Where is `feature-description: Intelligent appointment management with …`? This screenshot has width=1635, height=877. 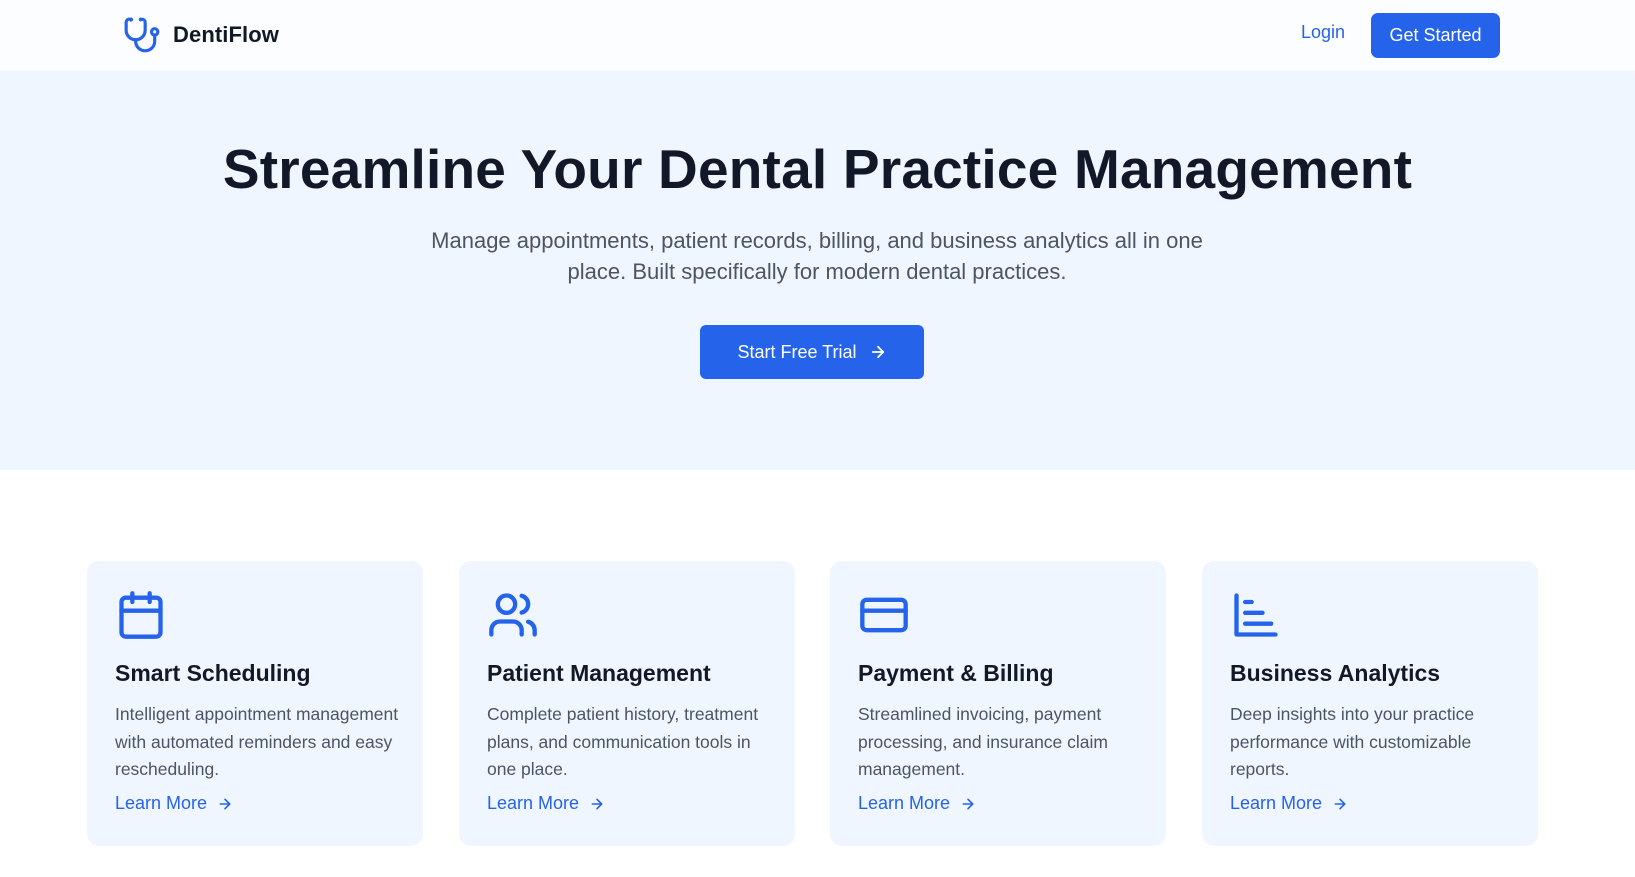
feature-description: Intelligent appointment management with … is located at coordinates (257, 741).